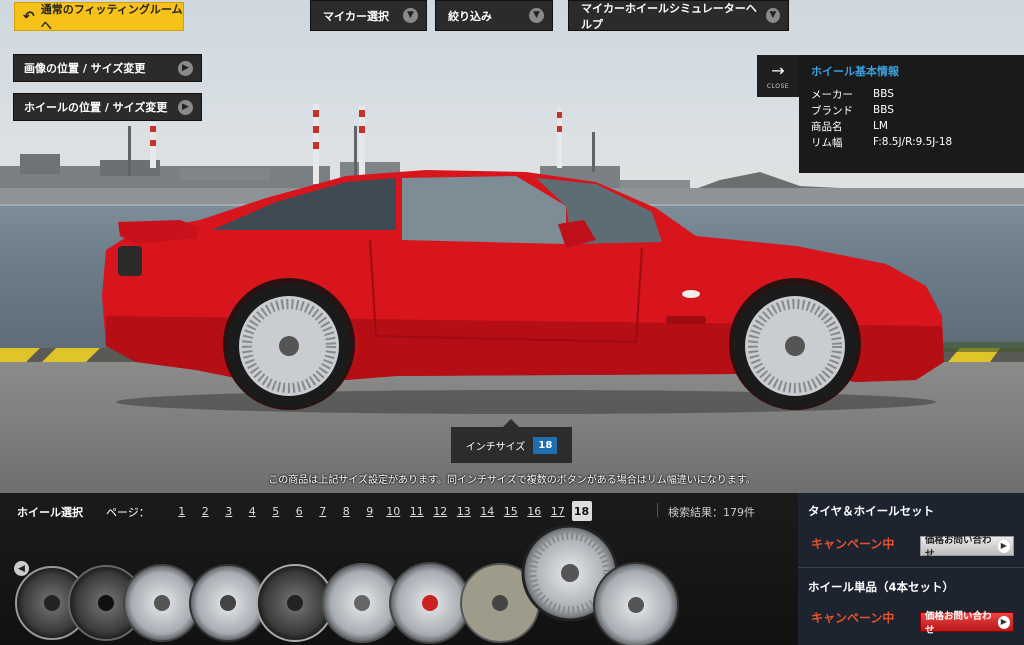  I want to click on filter-label: 絞り込み, so click(470, 16).